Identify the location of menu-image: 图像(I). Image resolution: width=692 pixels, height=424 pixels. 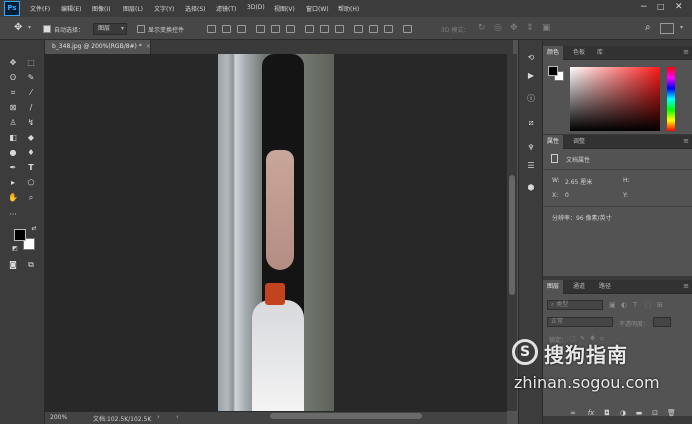
(101, 8).